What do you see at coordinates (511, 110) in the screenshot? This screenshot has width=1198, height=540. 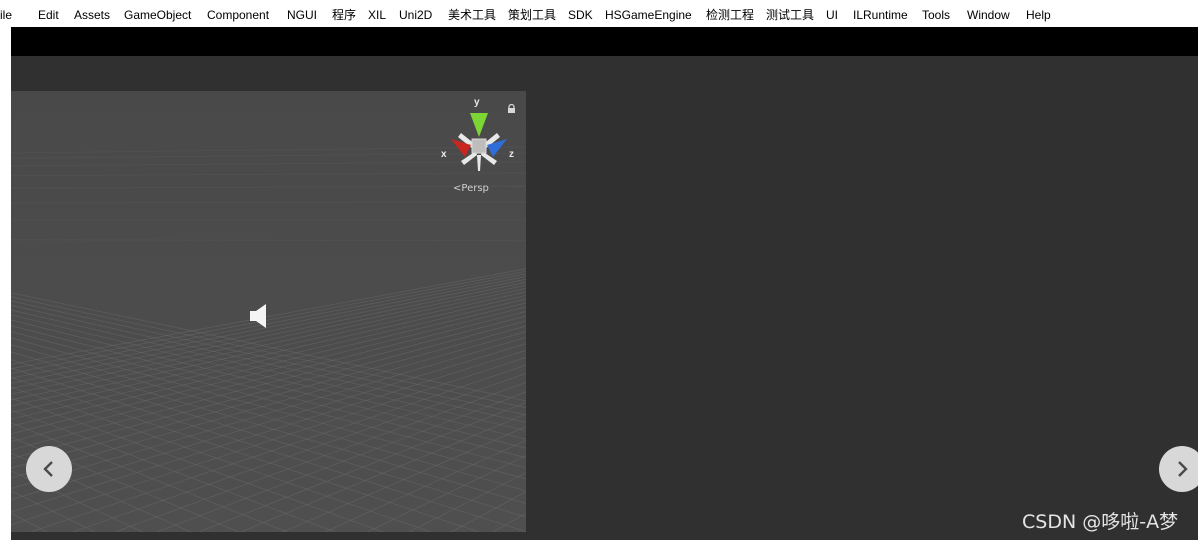 I see `lock-icon` at bounding box center [511, 110].